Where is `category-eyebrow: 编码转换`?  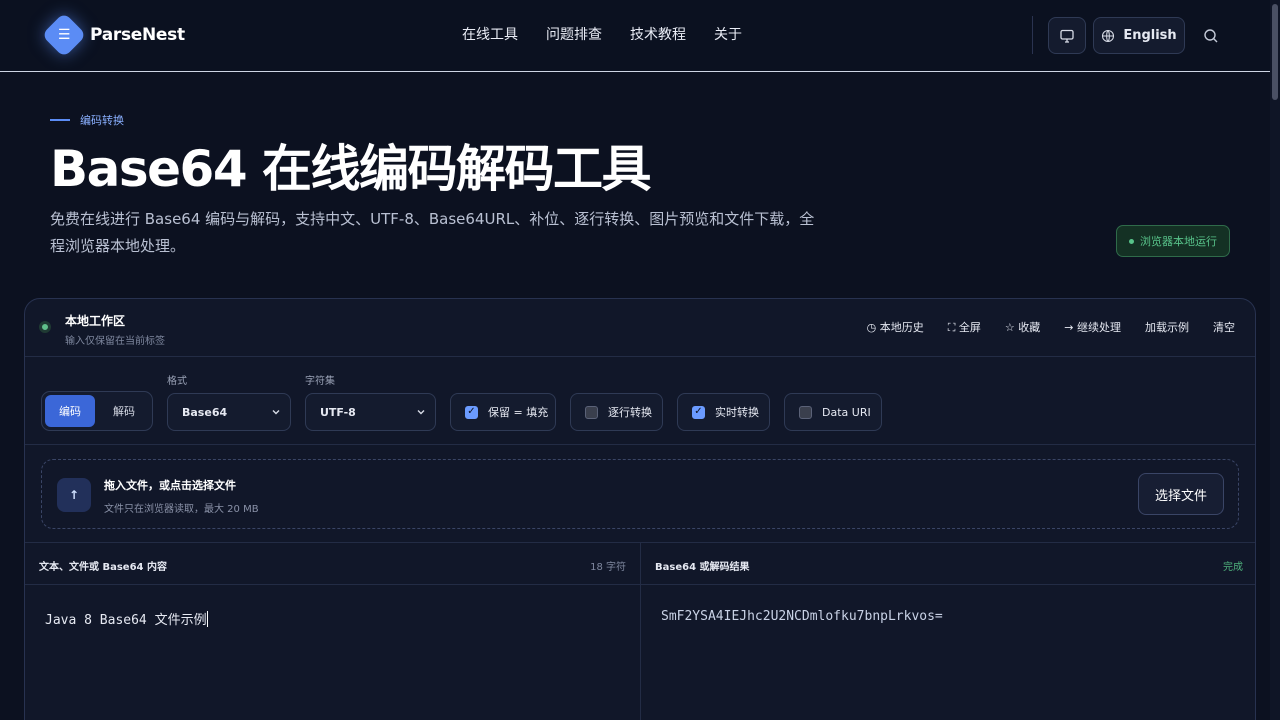
category-eyebrow: 编码转换 is located at coordinates (87, 120).